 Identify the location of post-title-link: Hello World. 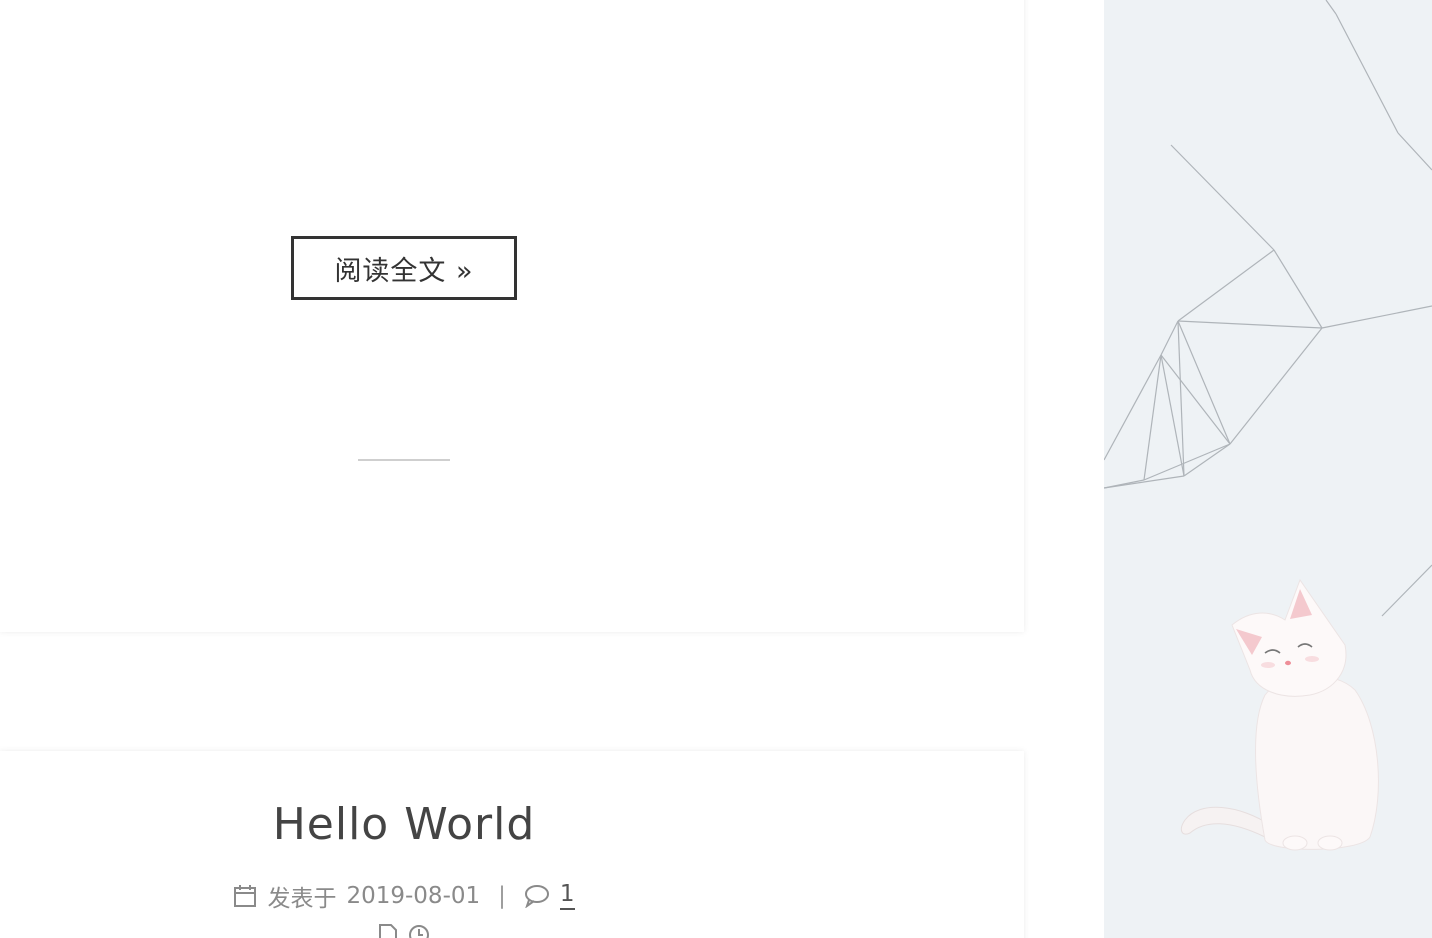
(404, 824).